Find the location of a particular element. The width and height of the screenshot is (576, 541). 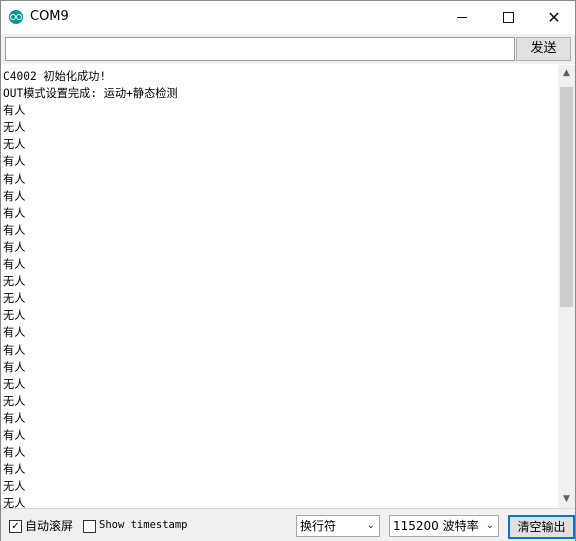

line-ending-value: 换行符 is located at coordinates (318, 526).